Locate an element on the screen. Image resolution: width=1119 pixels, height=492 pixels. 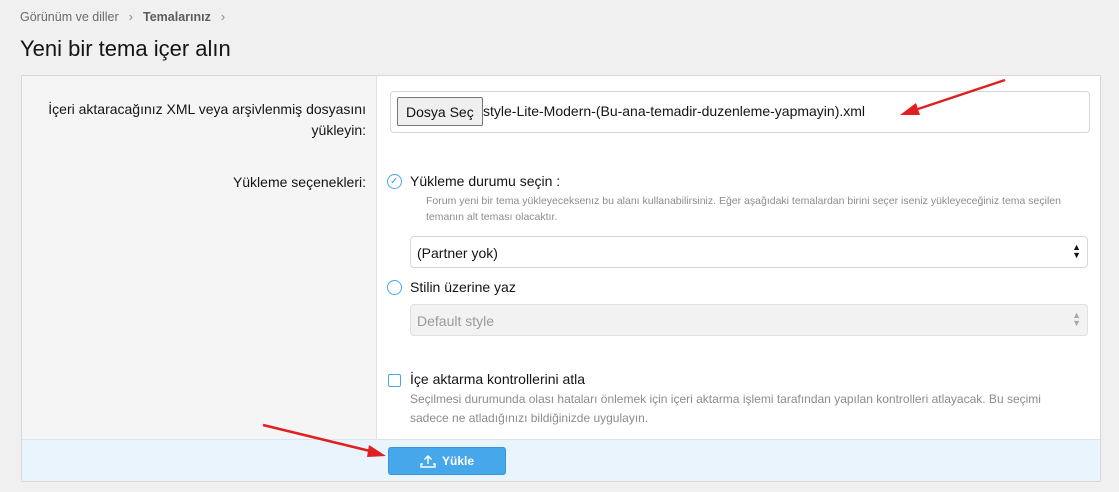
form-footer: Yükle is located at coordinates (561, 460).